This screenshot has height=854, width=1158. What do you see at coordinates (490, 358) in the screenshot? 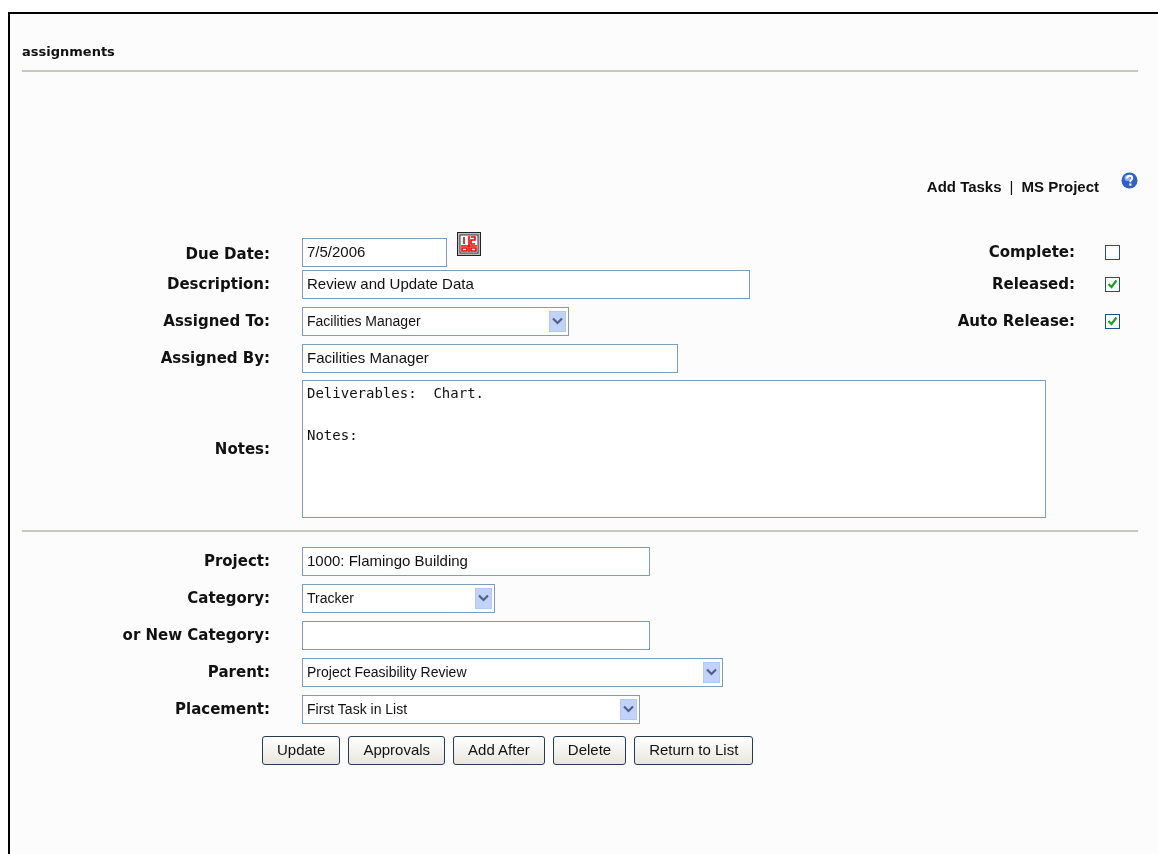
I see `text-field: Facilities Manager` at bounding box center [490, 358].